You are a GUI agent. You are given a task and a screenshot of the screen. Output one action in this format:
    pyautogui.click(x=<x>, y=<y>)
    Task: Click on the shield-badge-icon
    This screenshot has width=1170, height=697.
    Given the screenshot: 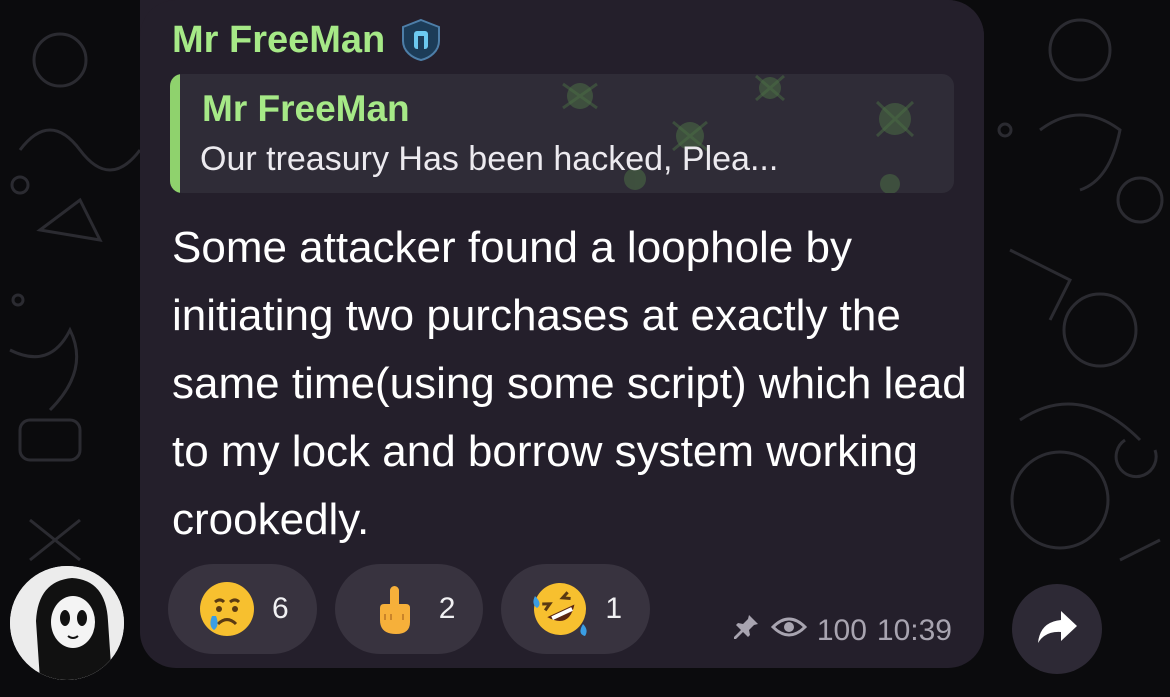 What is the action you would take?
    pyautogui.click(x=421, y=40)
    